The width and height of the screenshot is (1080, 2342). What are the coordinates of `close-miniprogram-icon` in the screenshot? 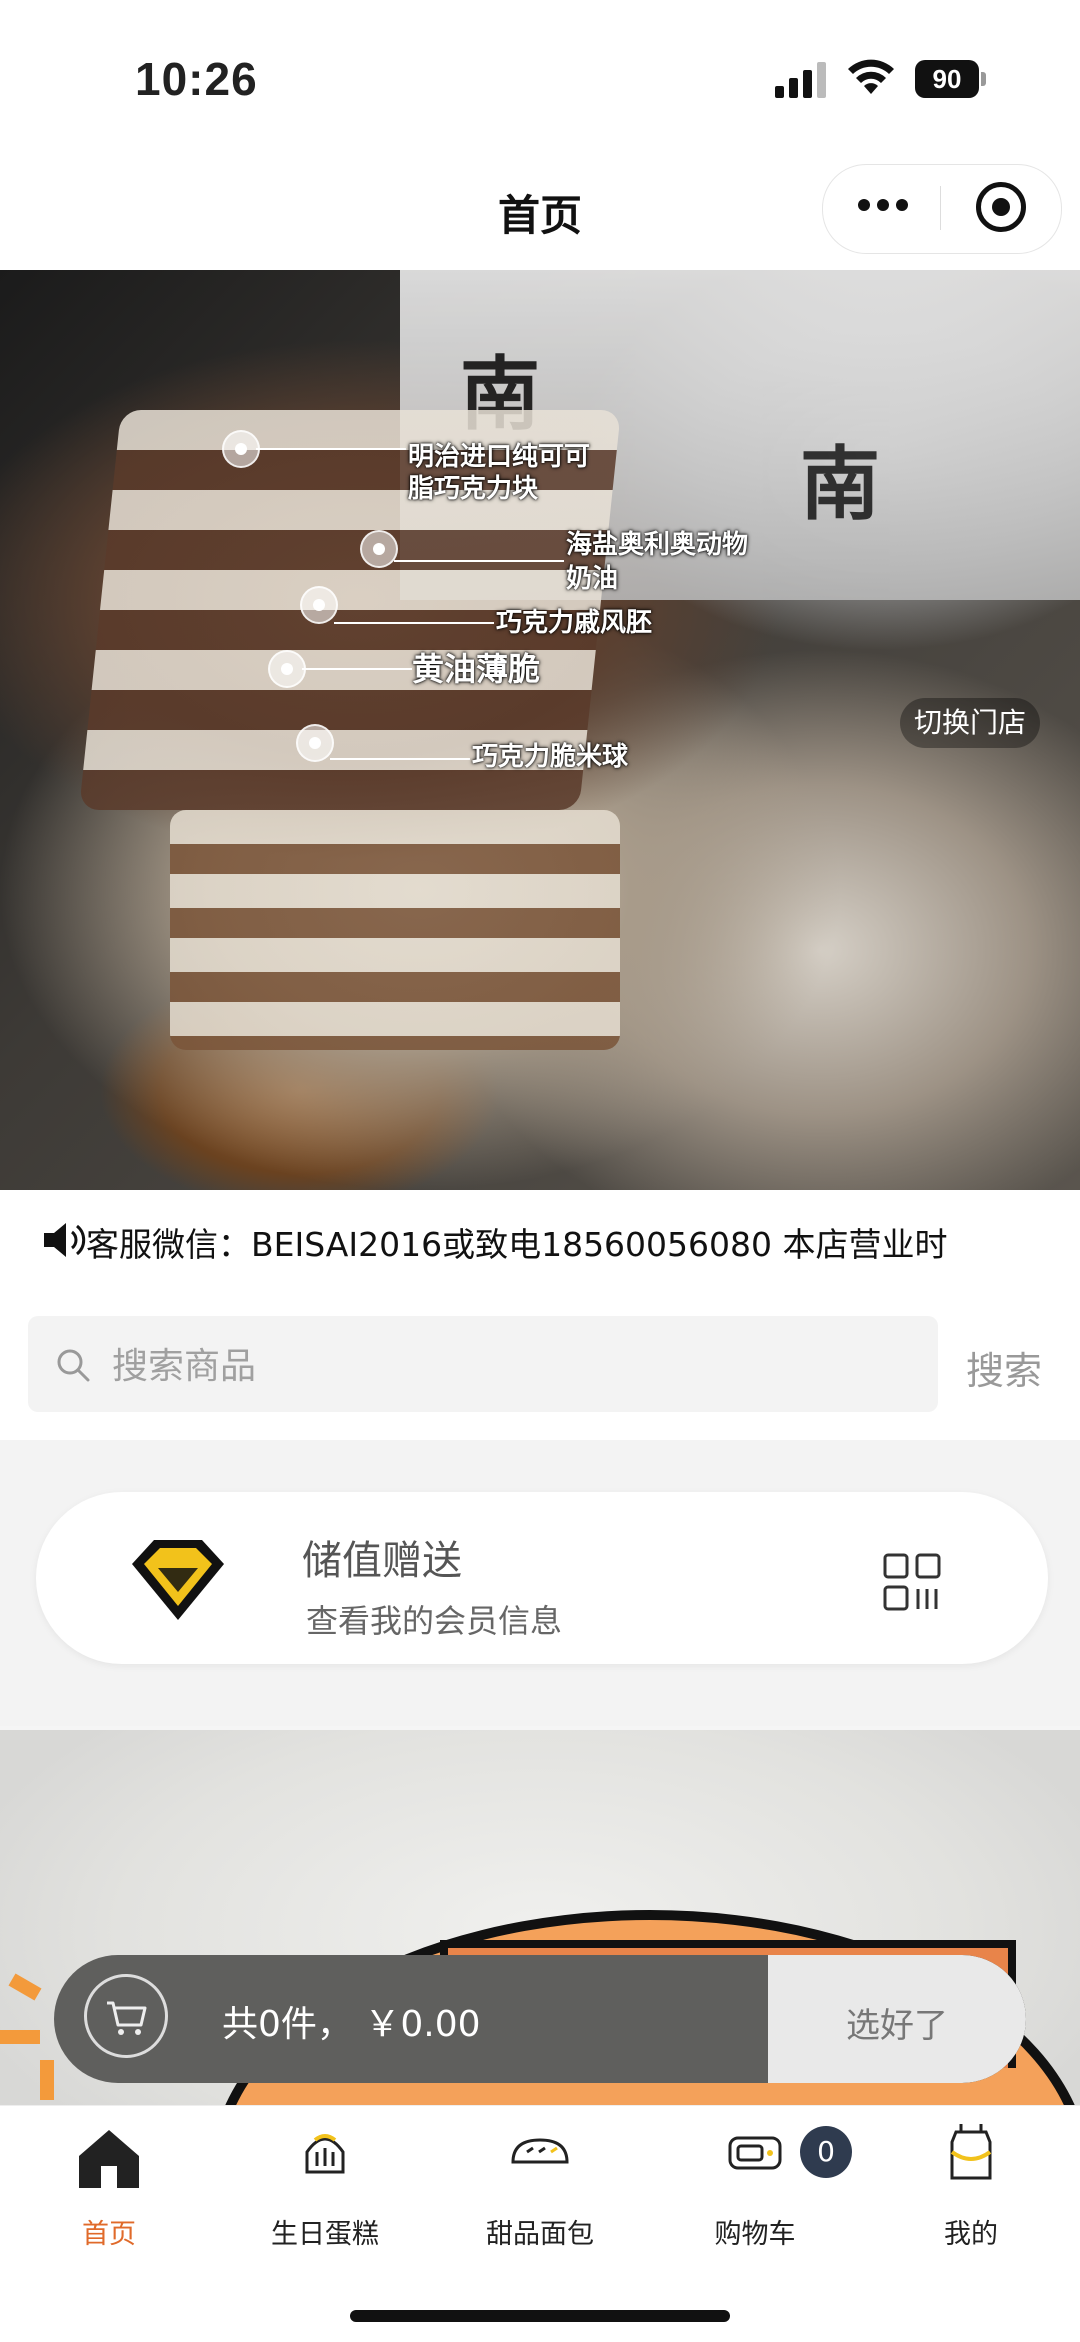 It's located at (1001, 207).